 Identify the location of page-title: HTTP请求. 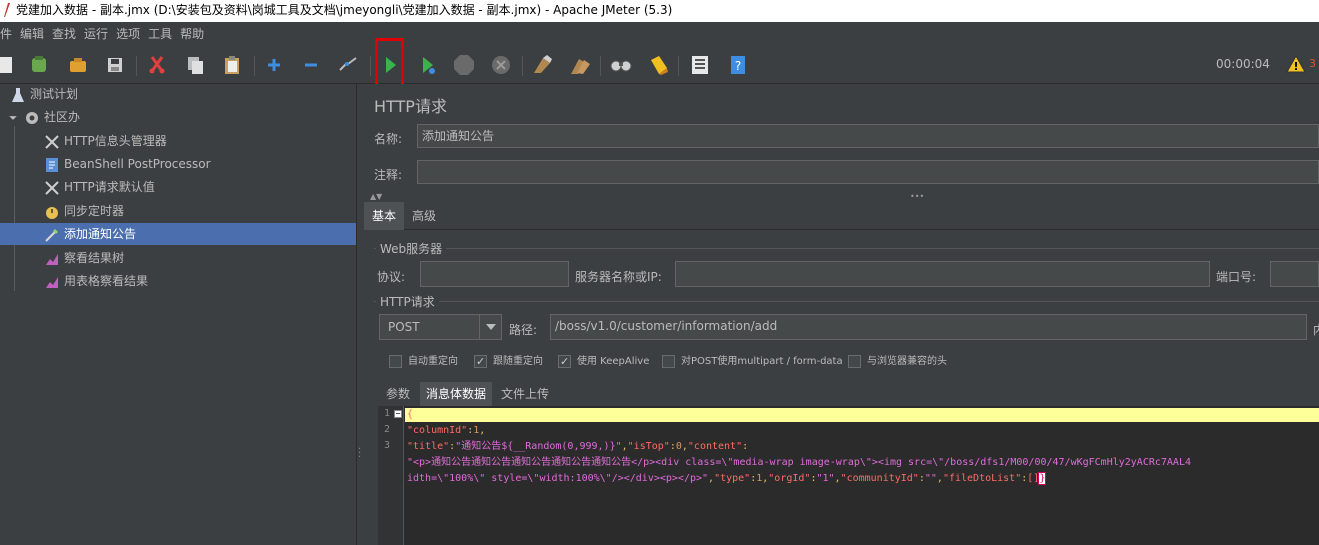
(410, 106).